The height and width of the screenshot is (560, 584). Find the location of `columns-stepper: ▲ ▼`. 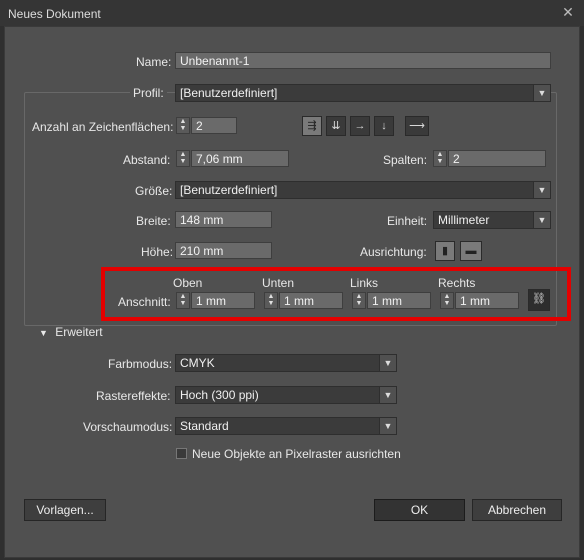

columns-stepper: ▲ ▼ is located at coordinates (440, 158).